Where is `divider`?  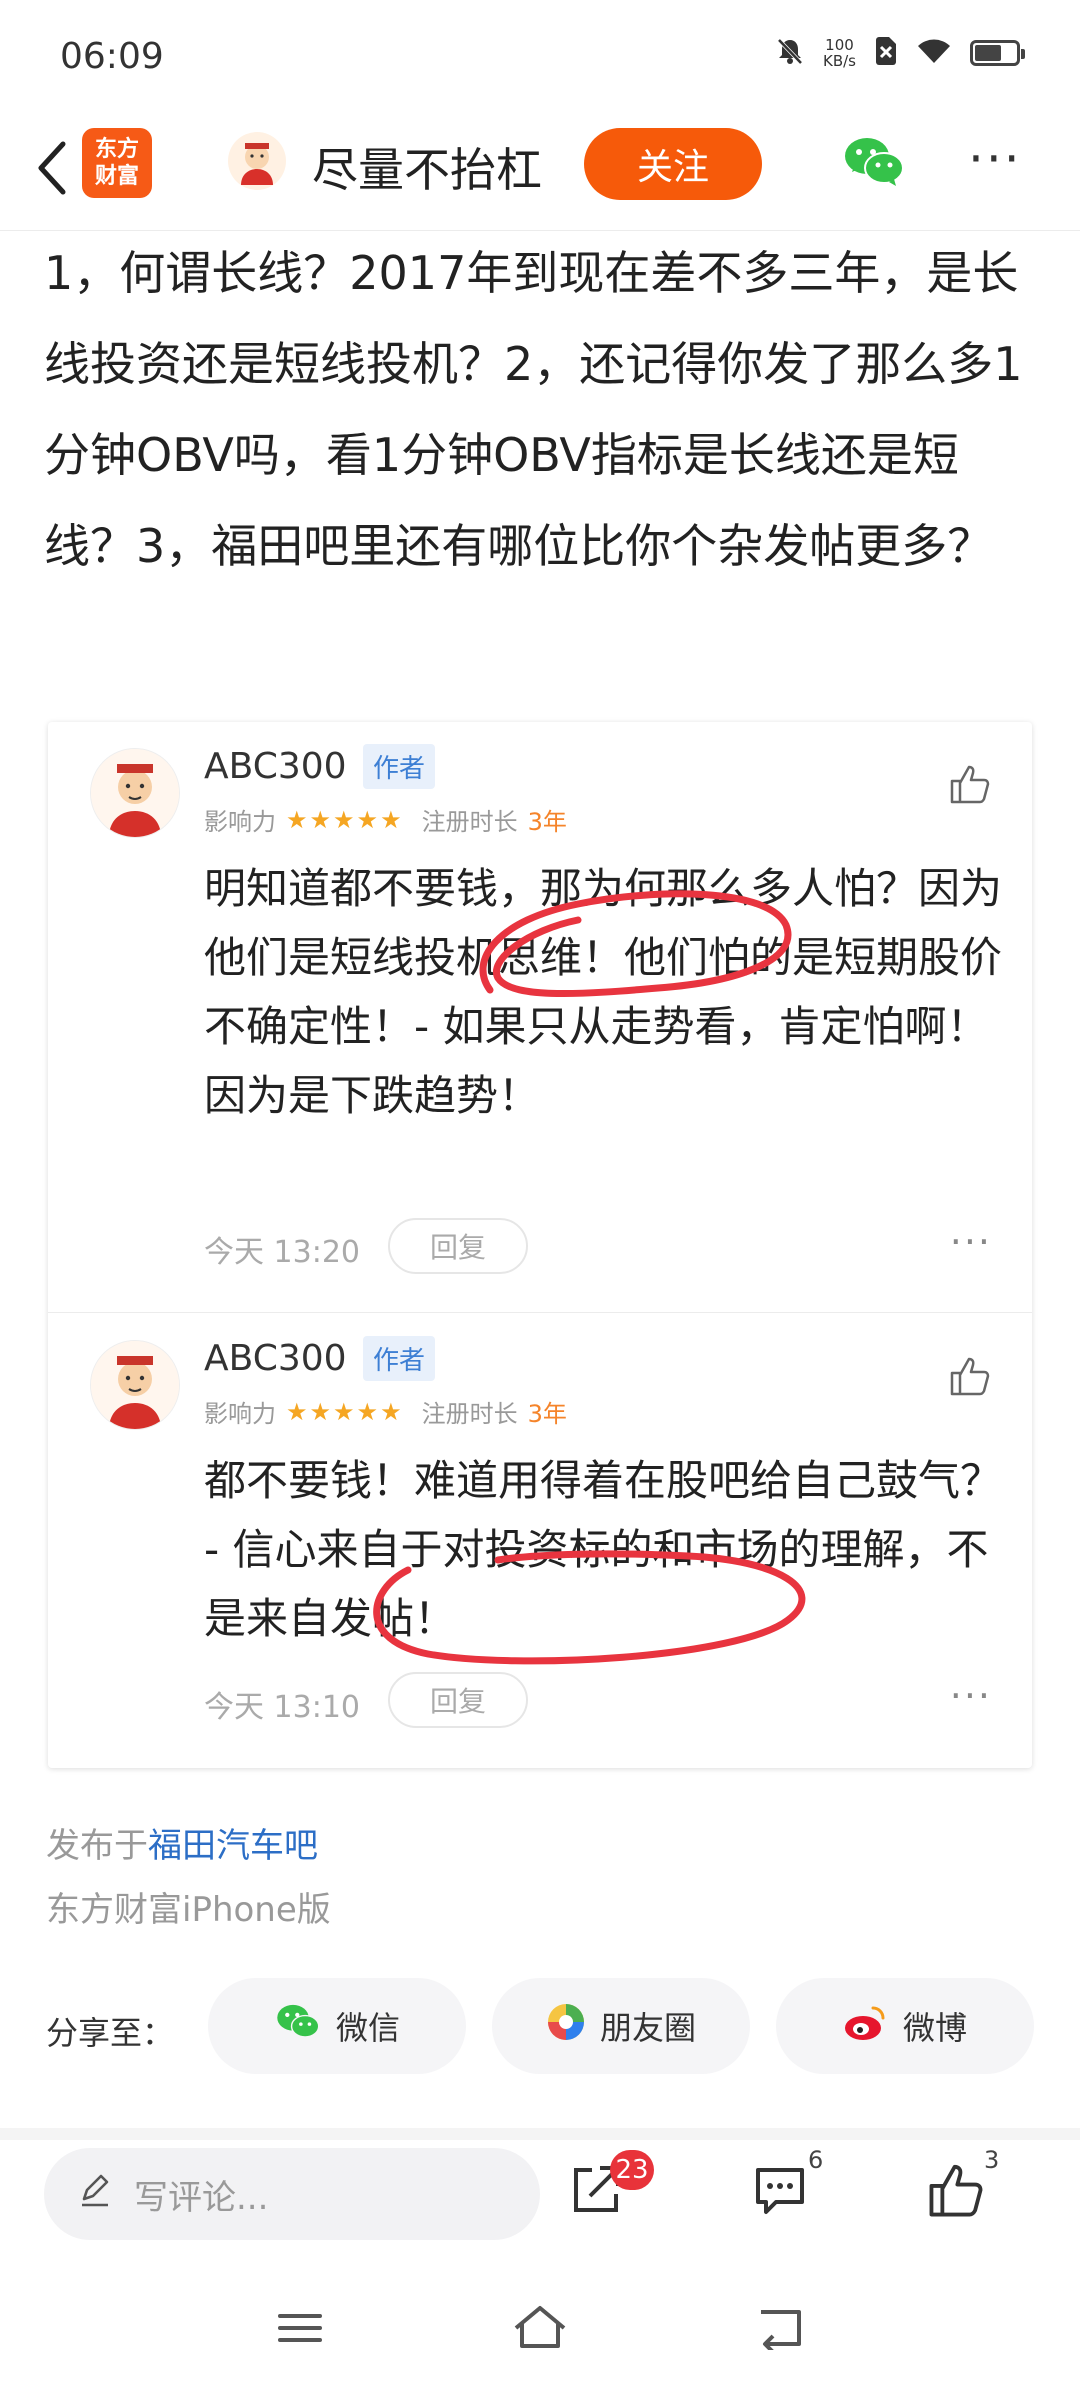
divider is located at coordinates (540, 2134).